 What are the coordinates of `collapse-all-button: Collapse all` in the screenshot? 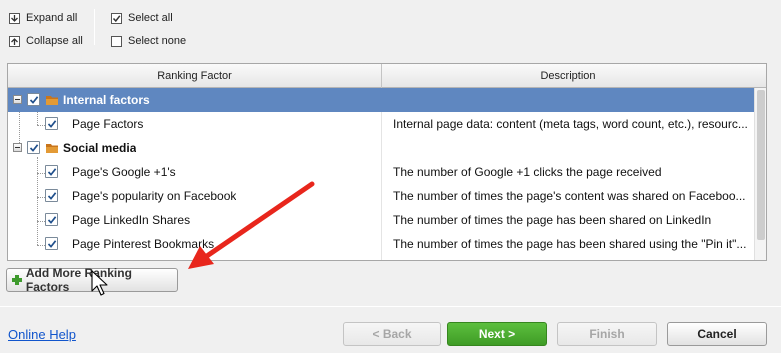 It's located at (46, 41).